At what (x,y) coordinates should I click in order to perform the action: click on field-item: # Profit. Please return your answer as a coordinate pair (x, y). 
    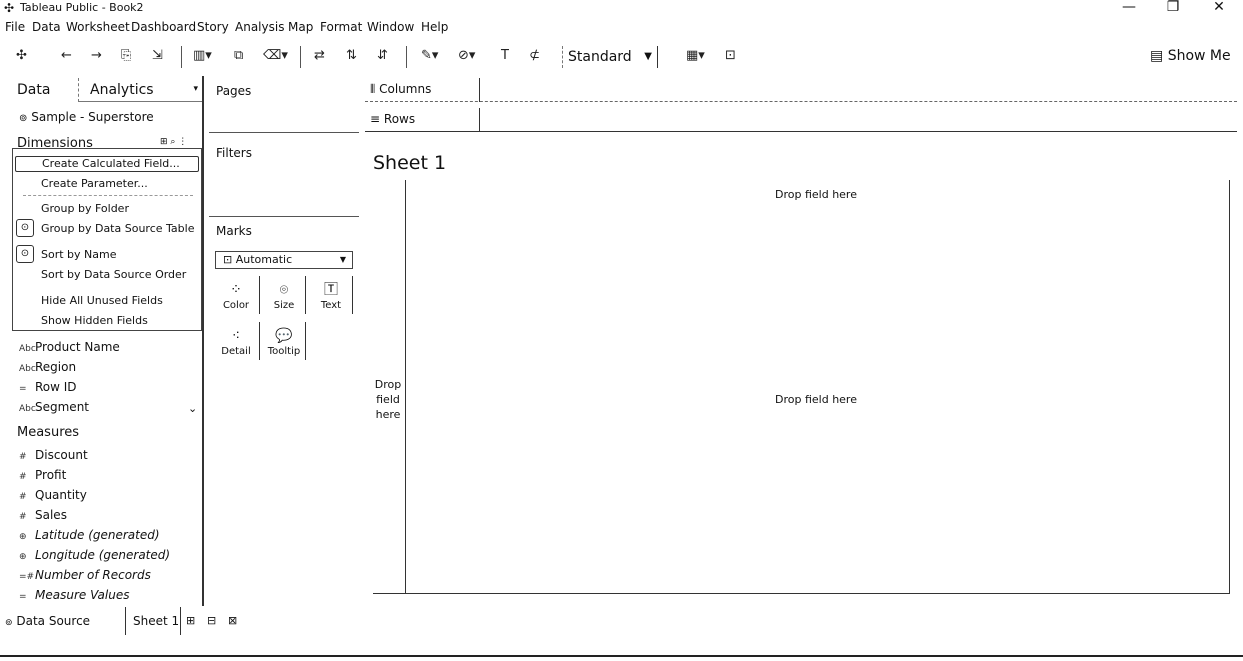
    Looking at the image, I should click on (42, 476).